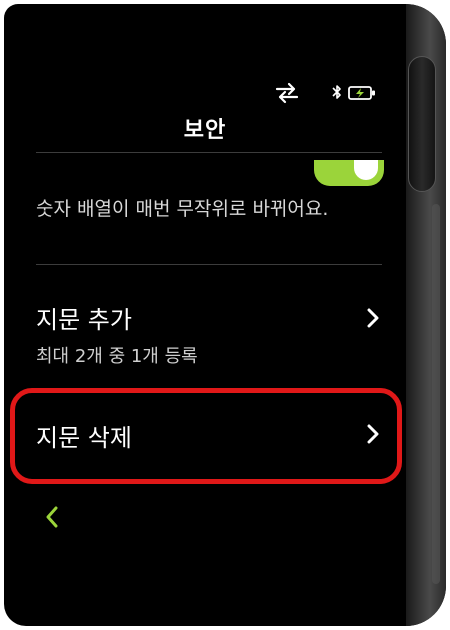 The width and height of the screenshot is (450, 630). What do you see at coordinates (205, 130) in the screenshot?
I see `page-title: 보안` at bounding box center [205, 130].